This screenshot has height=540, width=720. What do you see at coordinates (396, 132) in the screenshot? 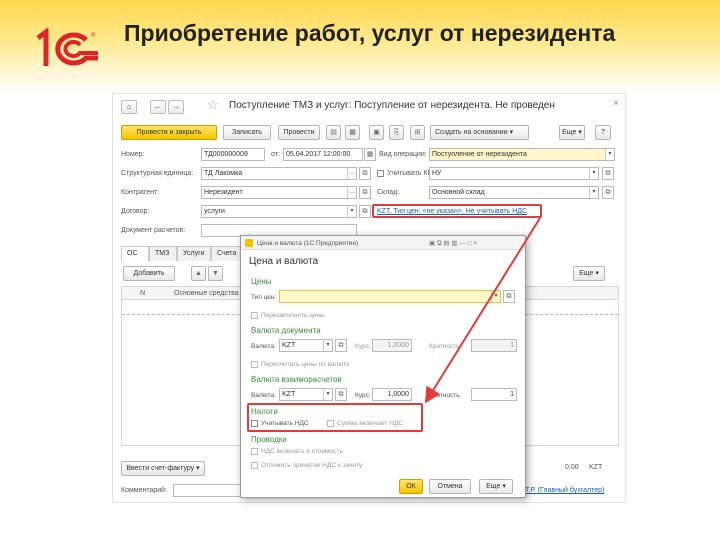
I see `subordinate-docs-icon: ⎘` at bounding box center [396, 132].